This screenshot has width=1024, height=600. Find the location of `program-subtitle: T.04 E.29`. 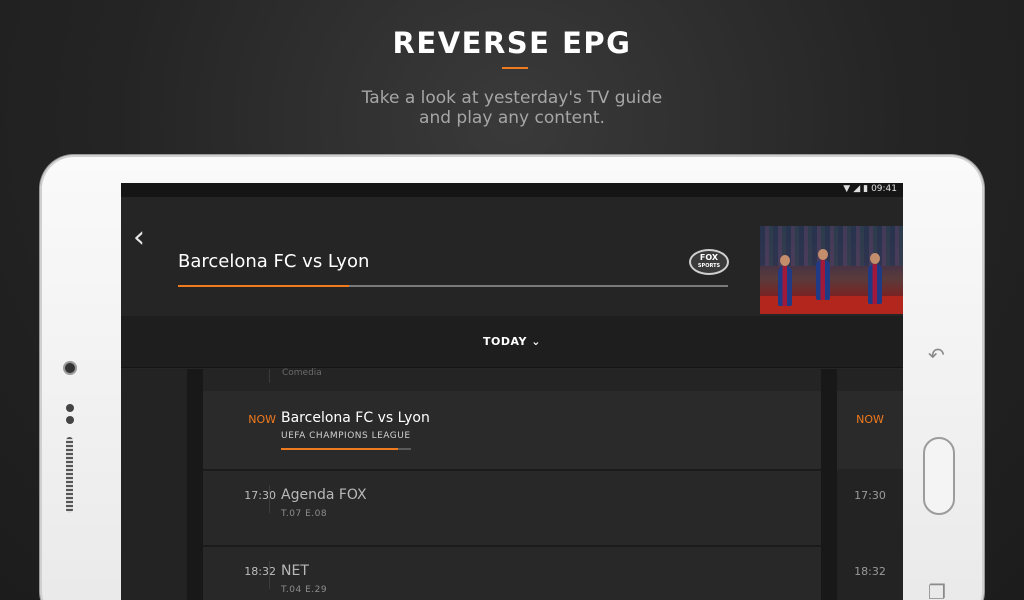

program-subtitle: T.04 E.29 is located at coordinates (304, 590).